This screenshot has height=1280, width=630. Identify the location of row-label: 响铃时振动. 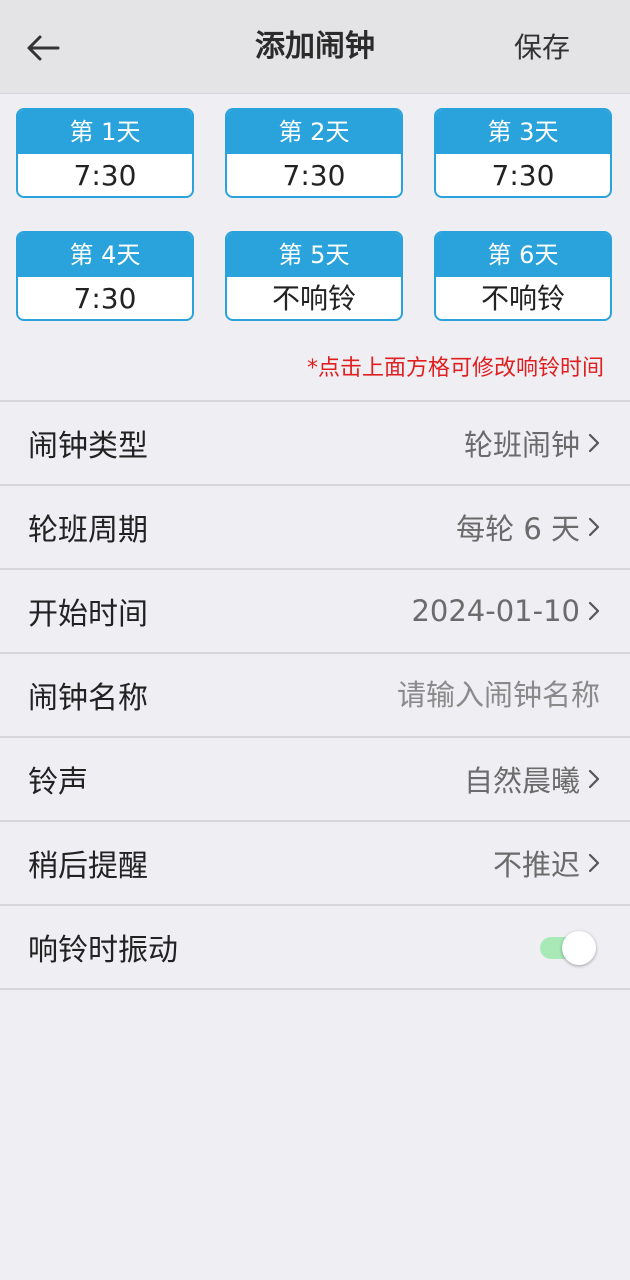
(103, 950).